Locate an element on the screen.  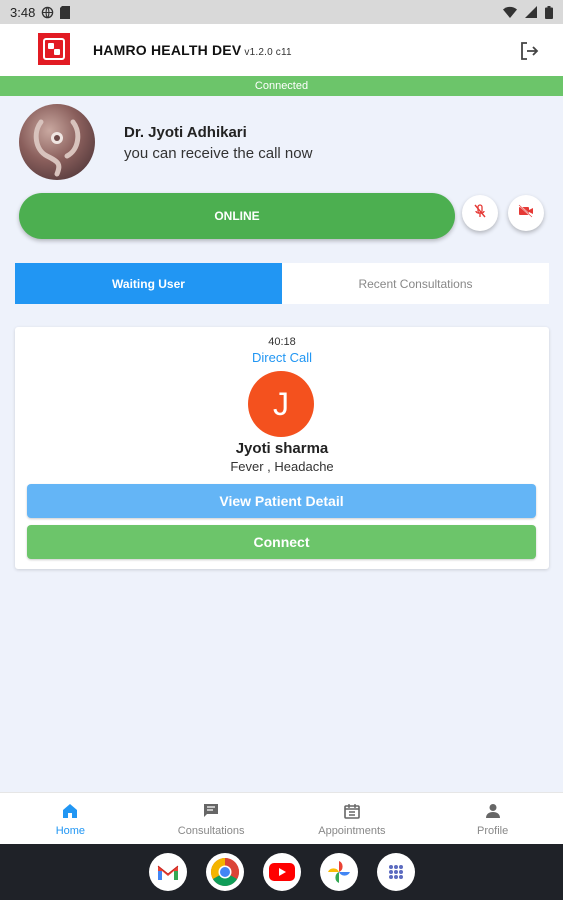
youtube-icon is located at coordinates (281, 872).